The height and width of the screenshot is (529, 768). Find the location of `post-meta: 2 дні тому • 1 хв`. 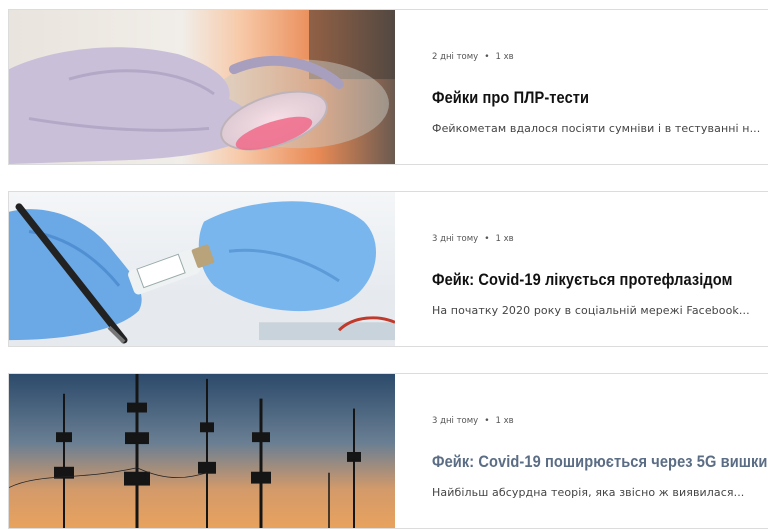

post-meta: 2 дні тому • 1 хв is located at coordinates (473, 57).